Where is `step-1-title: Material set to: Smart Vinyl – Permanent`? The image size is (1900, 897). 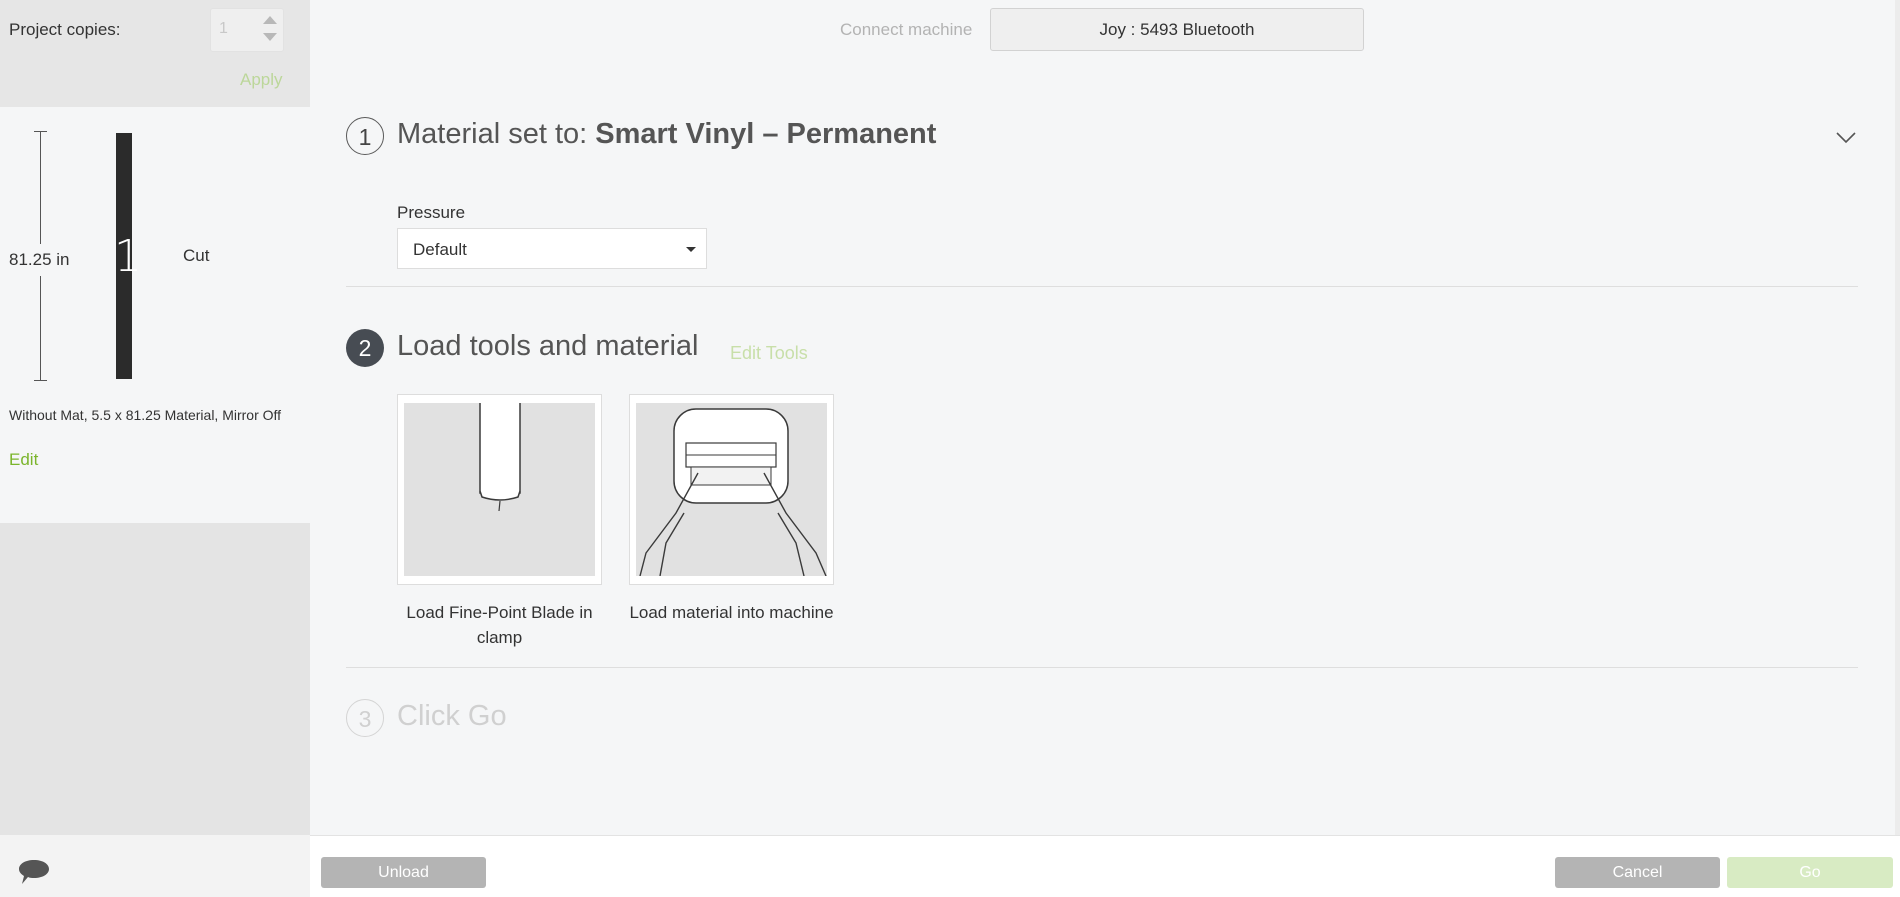 step-1-title: Material set to: Smart Vinyl – Permanent is located at coordinates (666, 134).